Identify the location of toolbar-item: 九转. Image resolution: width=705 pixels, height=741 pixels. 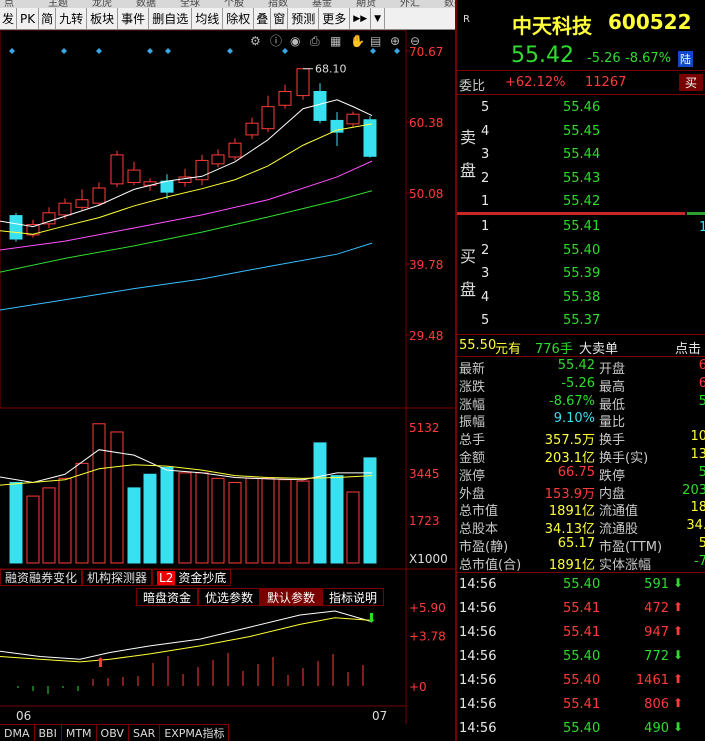
(72, 19).